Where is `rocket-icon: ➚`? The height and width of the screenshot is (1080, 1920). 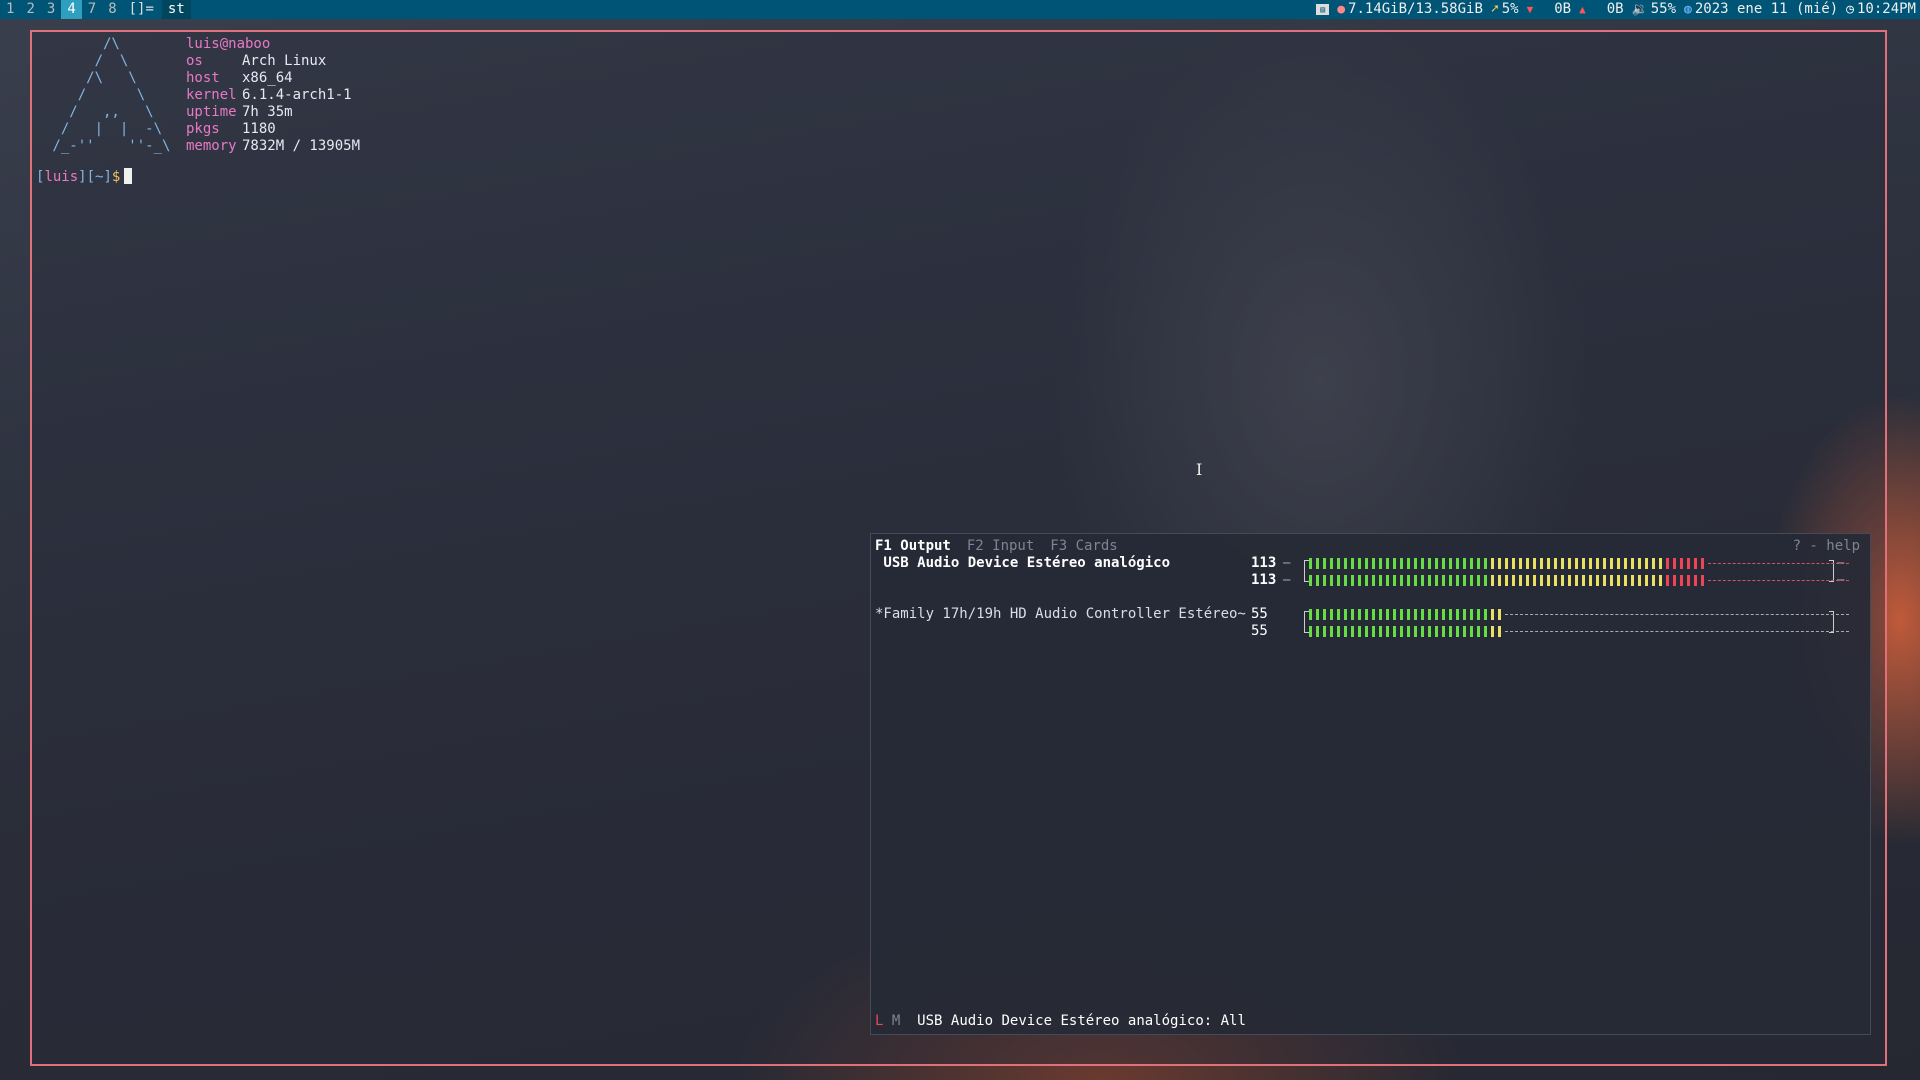 rocket-icon: ➚ is located at coordinates (1494, 9).